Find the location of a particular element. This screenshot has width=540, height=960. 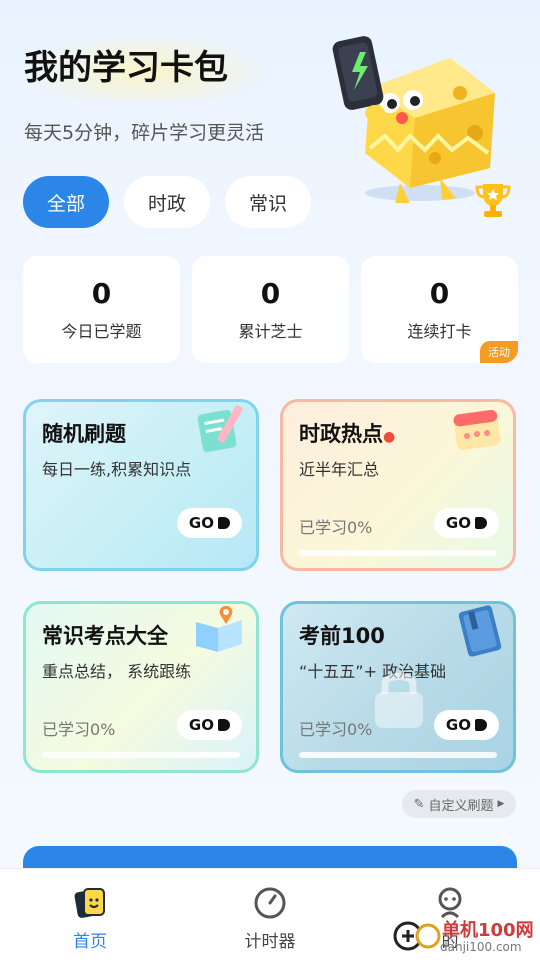

card-face-icon is located at coordinates (89, 903).